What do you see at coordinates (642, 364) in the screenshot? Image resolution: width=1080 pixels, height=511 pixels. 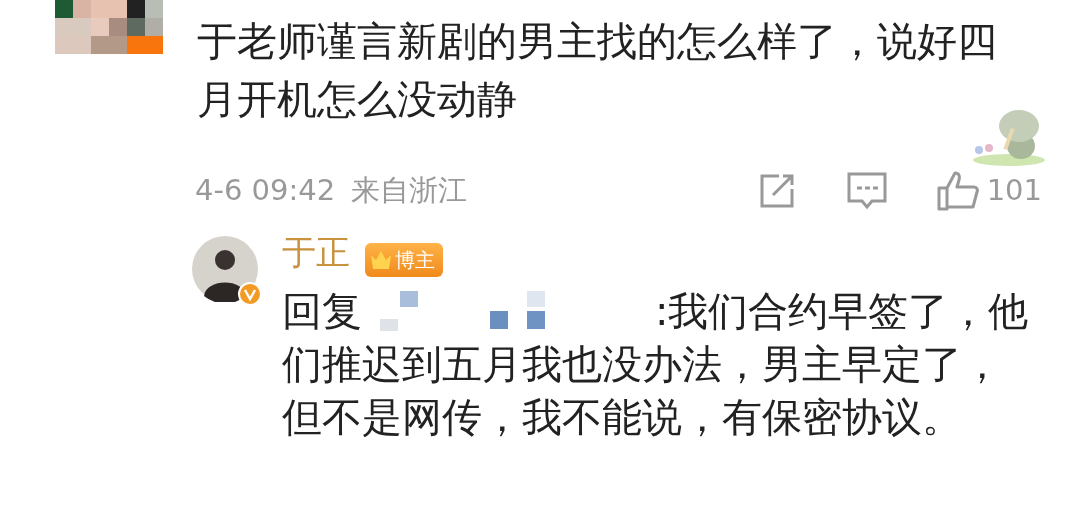 I see `reply-text: 们推迟到五月我也没办法，男主早定了，` at bounding box center [642, 364].